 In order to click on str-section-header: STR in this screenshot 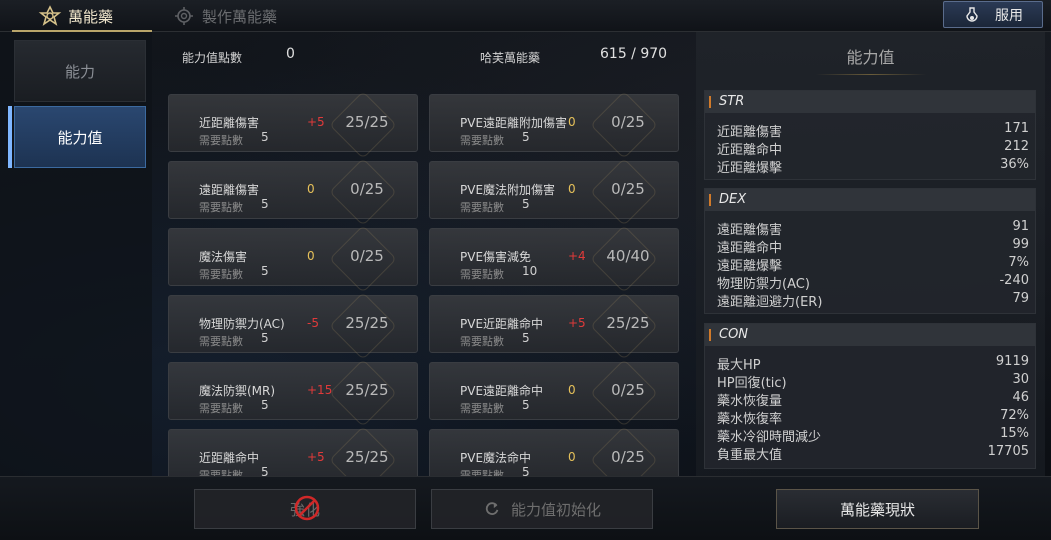, I will do `click(870, 102)`.